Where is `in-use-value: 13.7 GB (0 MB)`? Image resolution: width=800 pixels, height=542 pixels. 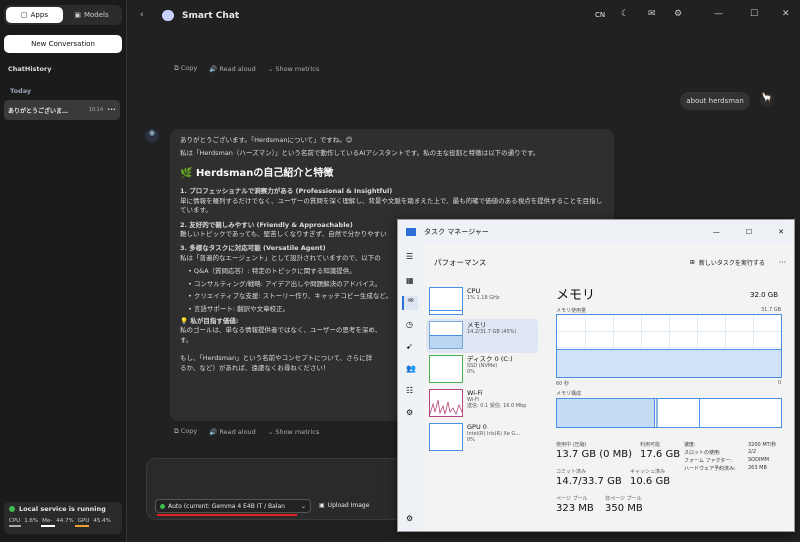 in-use-value: 13.7 GB (0 MB) is located at coordinates (594, 454).